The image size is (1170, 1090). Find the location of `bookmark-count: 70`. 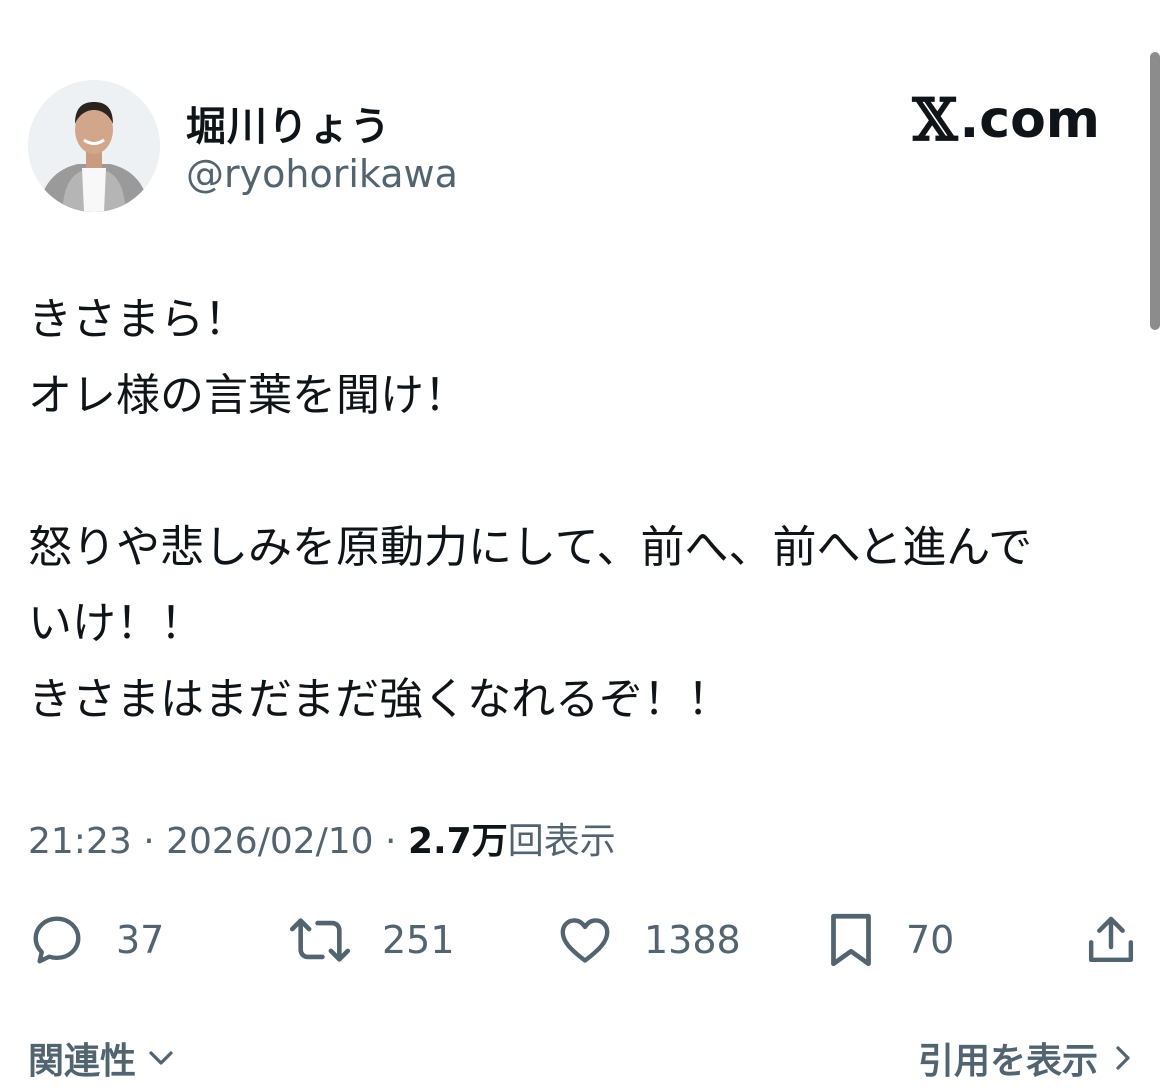

bookmark-count: 70 is located at coordinates (930, 940).